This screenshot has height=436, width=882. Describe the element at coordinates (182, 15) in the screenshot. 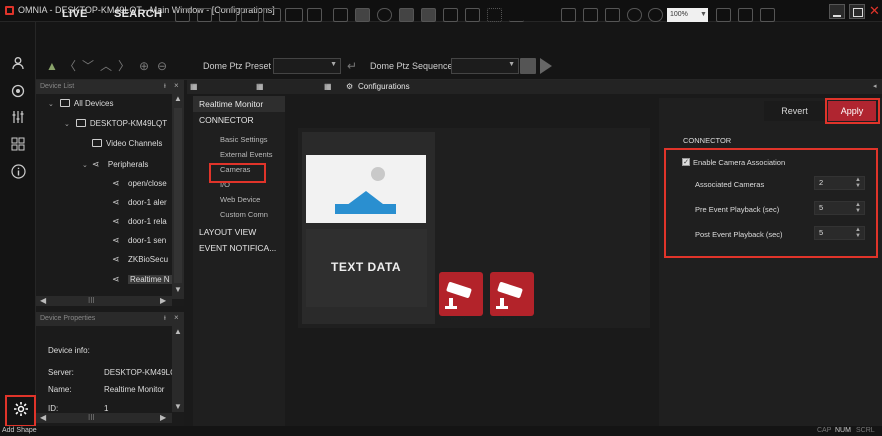

I see `fullscreen-icon` at that location.